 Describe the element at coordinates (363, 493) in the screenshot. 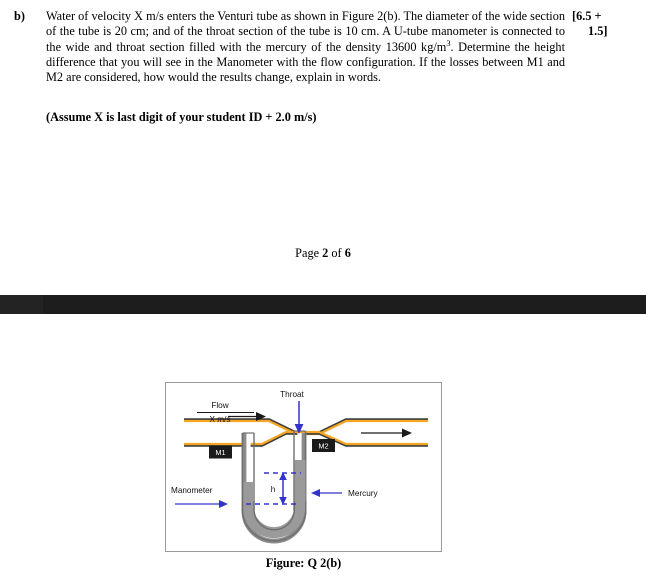

I see `mercury-label: Mercury` at that location.